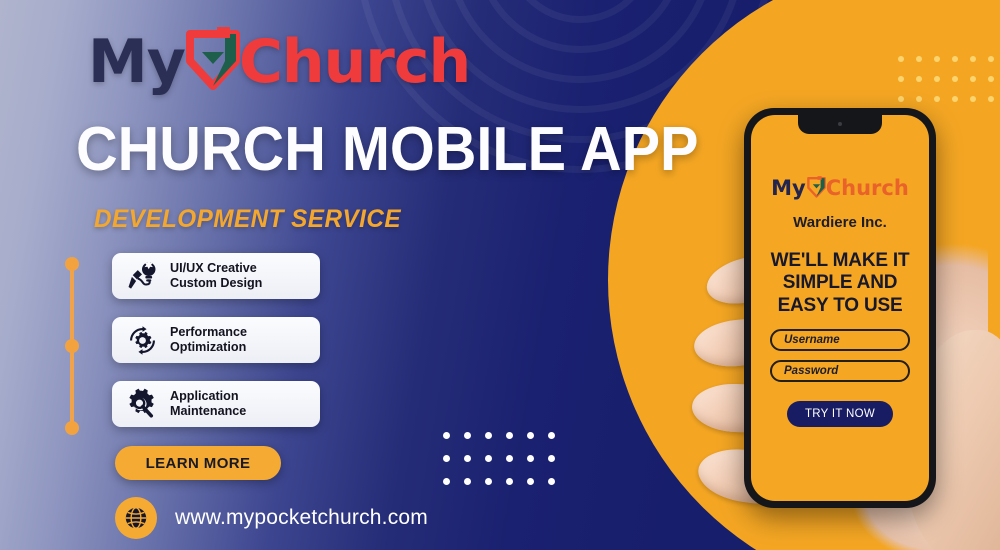 The width and height of the screenshot is (1000, 550). I want to click on feature-pill-maintenance-label: Application Maintenance, so click(208, 403).